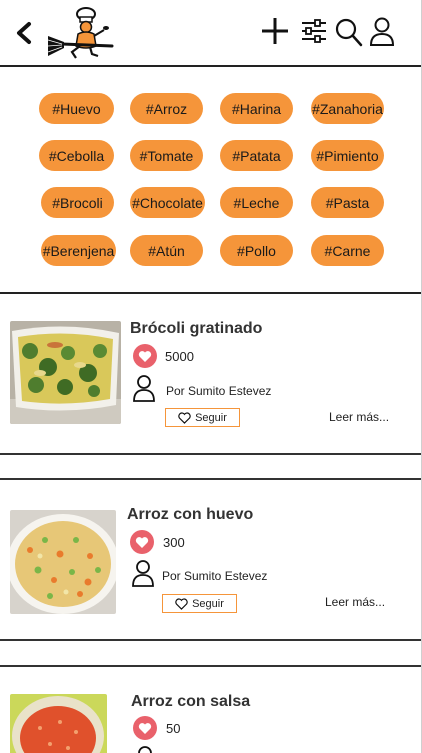 This screenshot has width=422, height=753. What do you see at coordinates (174, 542) in the screenshot?
I see `likes-count: 300` at bounding box center [174, 542].